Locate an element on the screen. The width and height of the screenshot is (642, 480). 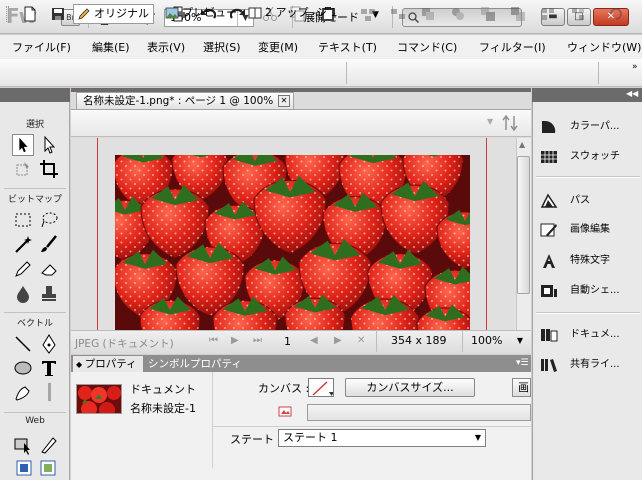
subselect-tool-icon is located at coordinates (49, 145).